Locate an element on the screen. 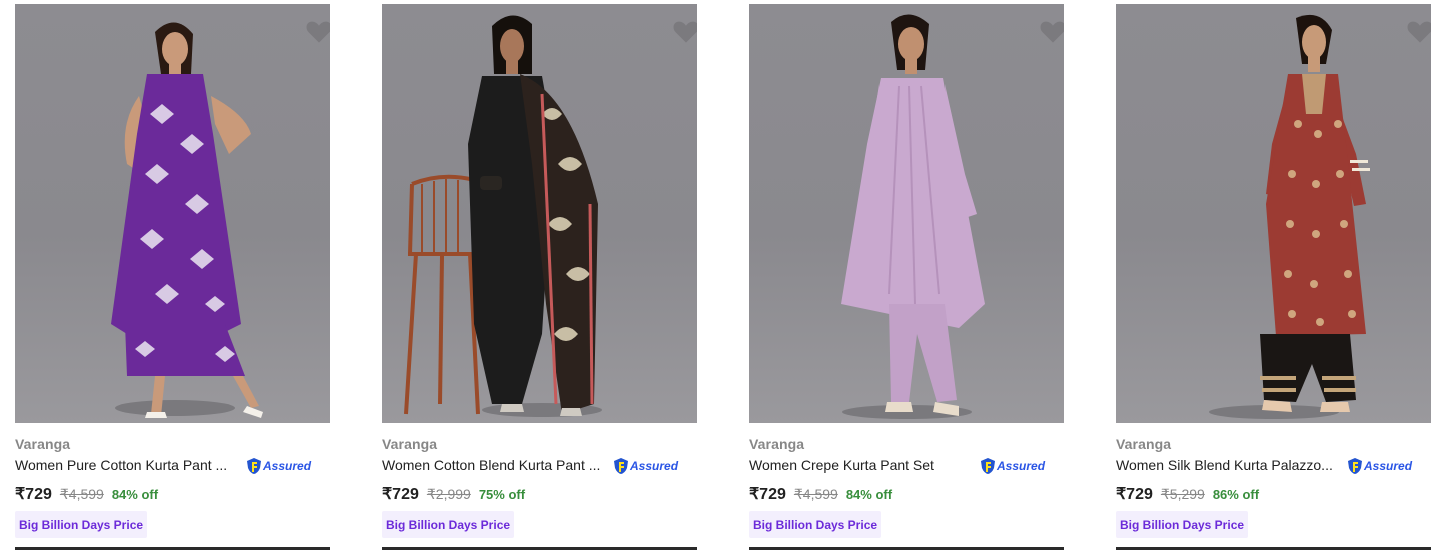 Image resolution: width=1436 pixels, height=550 pixels. discount-percent: 75% off is located at coordinates (502, 494).